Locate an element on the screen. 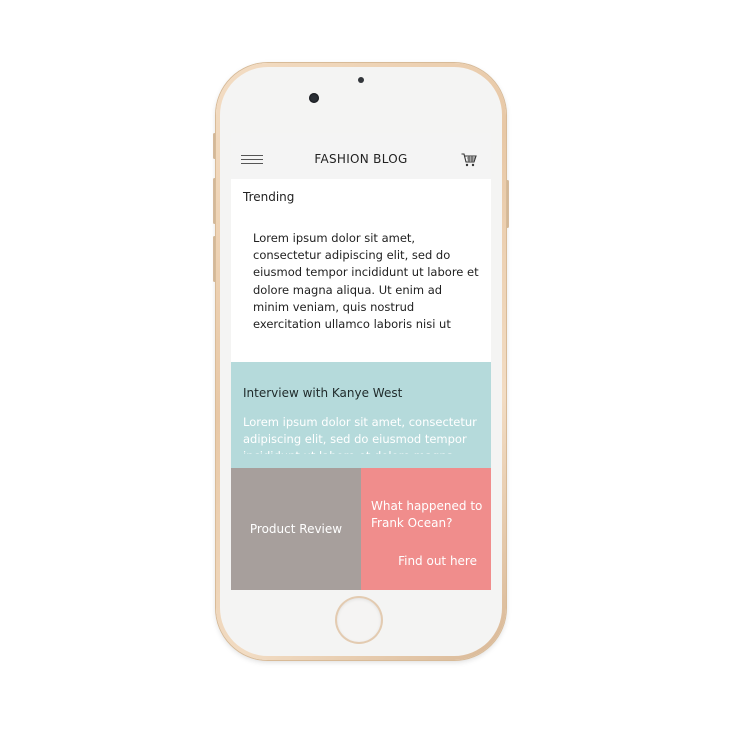 This screenshot has width=740, height=740. phone-power-button is located at coordinates (507, 204).